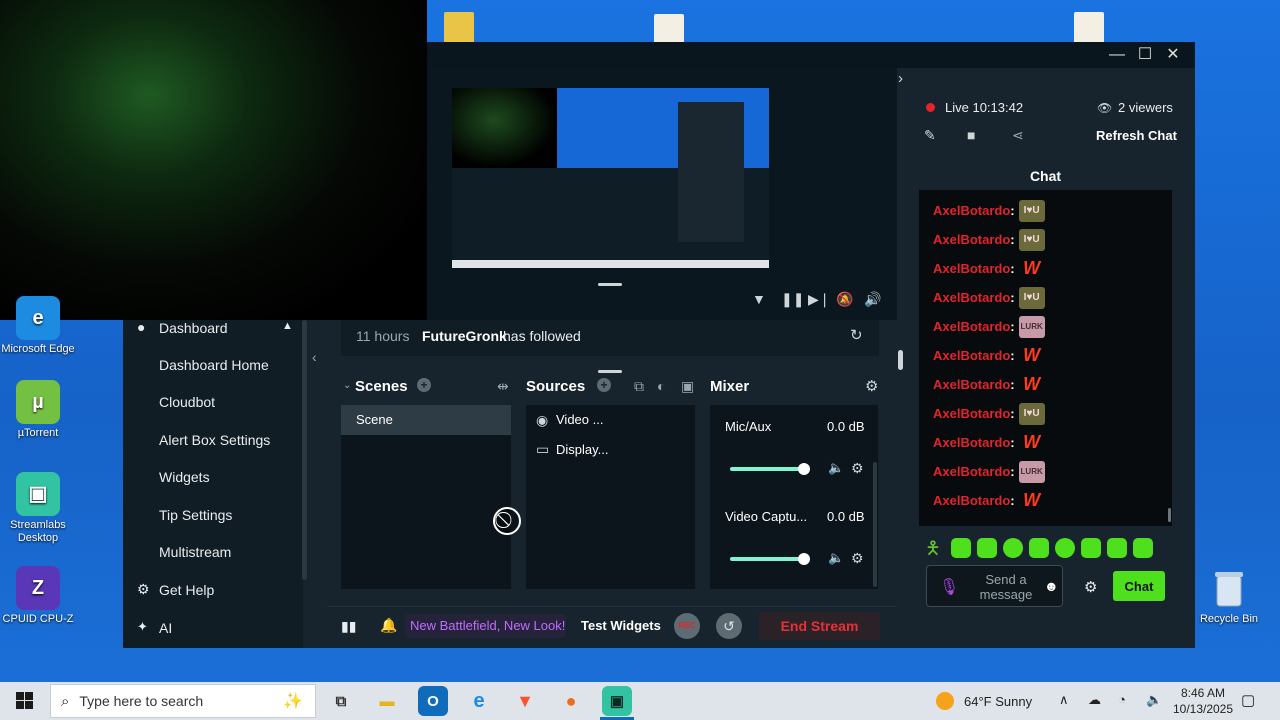 This screenshot has height=720, width=1280. What do you see at coordinates (1173, 55) in the screenshot?
I see `close-button: ✕` at bounding box center [1173, 55].